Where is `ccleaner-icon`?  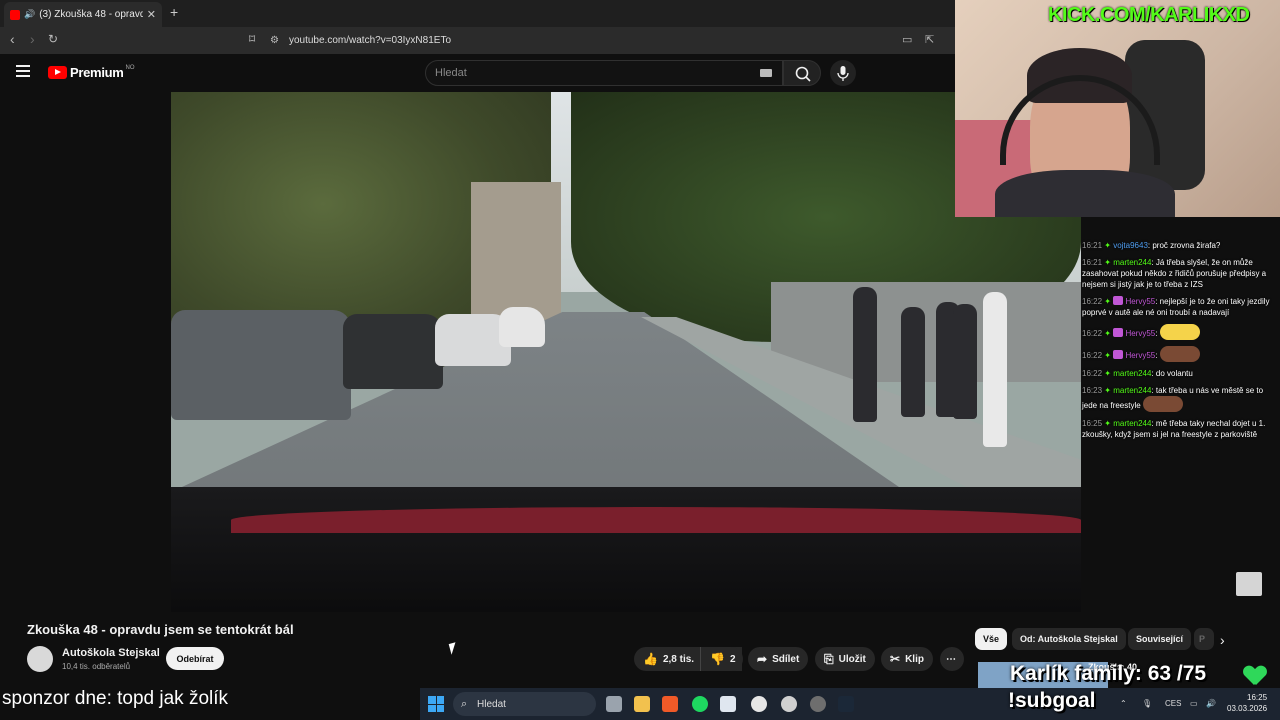 ccleaner-icon is located at coordinates (759, 704).